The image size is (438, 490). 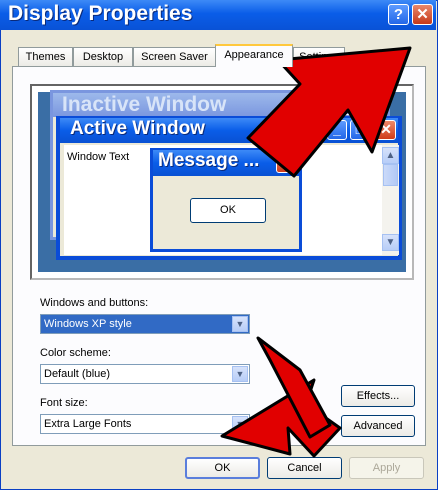 What do you see at coordinates (371, 105) in the screenshot?
I see `inactive-close-icon: ✕` at bounding box center [371, 105].